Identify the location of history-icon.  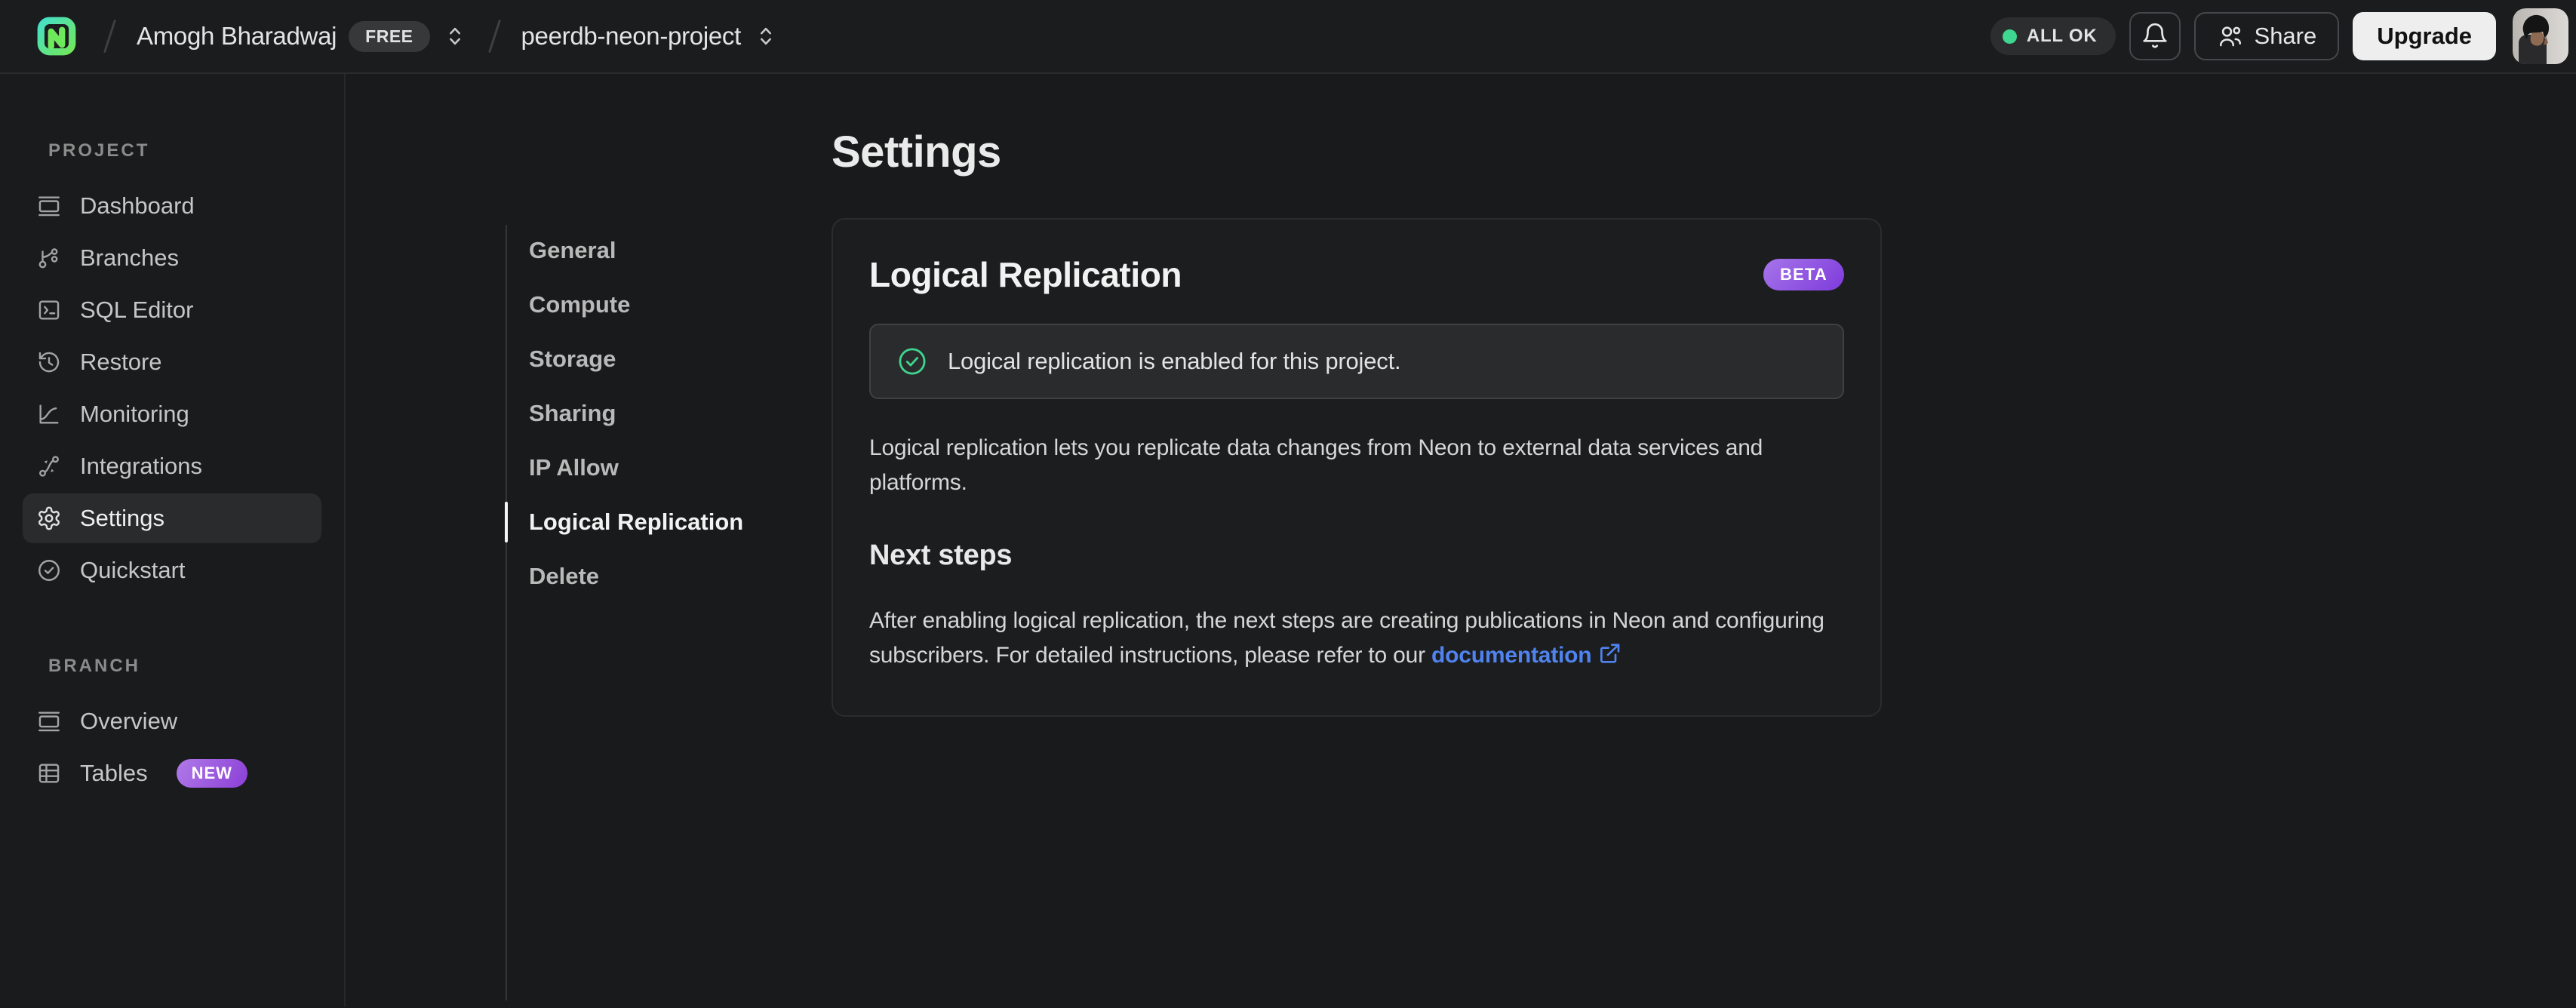
(49, 362).